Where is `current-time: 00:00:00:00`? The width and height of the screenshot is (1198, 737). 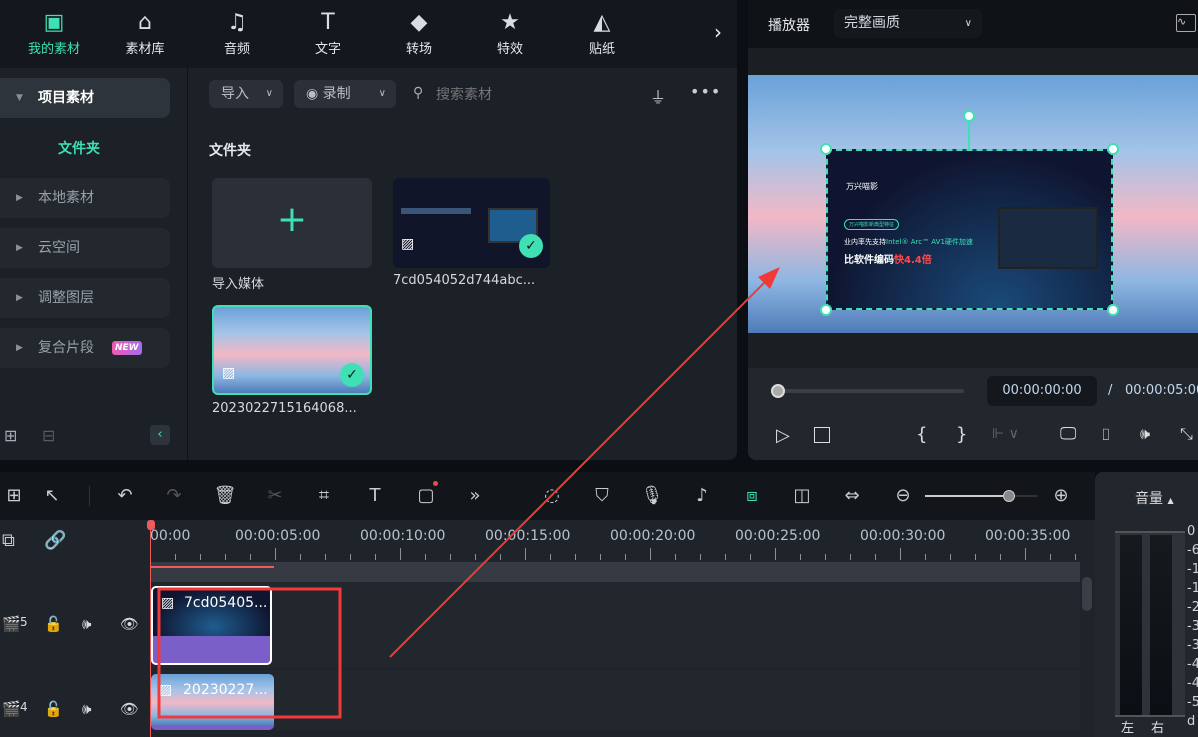
current-time: 00:00:00:00 is located at coordinates (1042, 391).